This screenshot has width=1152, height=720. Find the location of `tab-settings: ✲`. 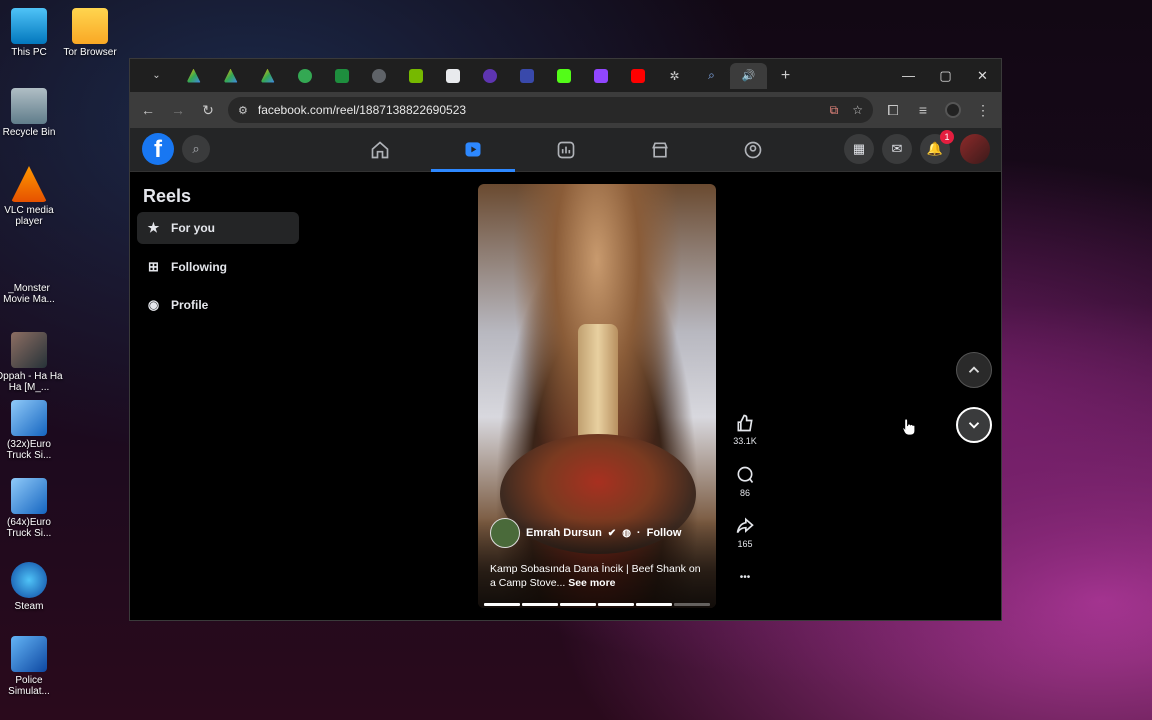

tab-settings: ✲ is located at coordinates (674, 76).